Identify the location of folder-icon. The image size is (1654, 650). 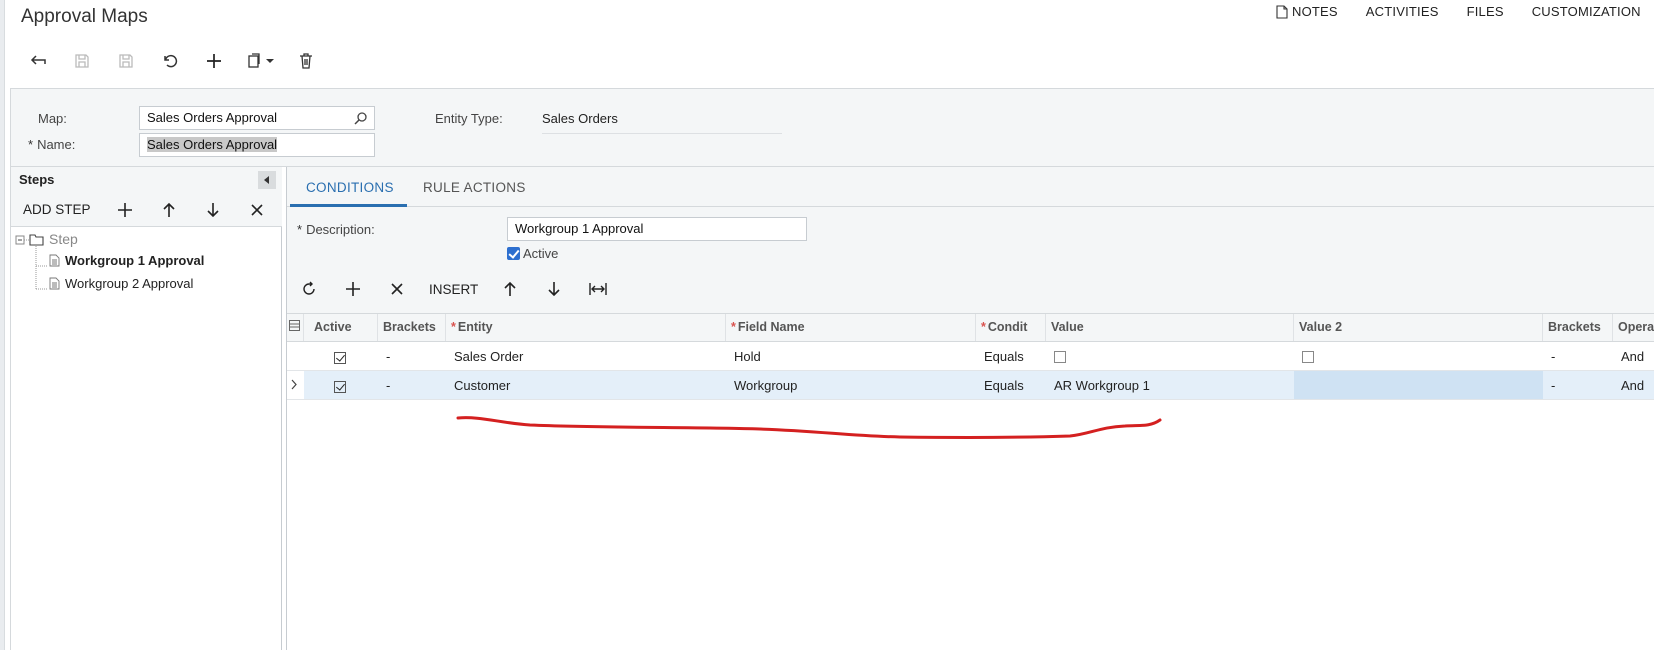
(36, 239).